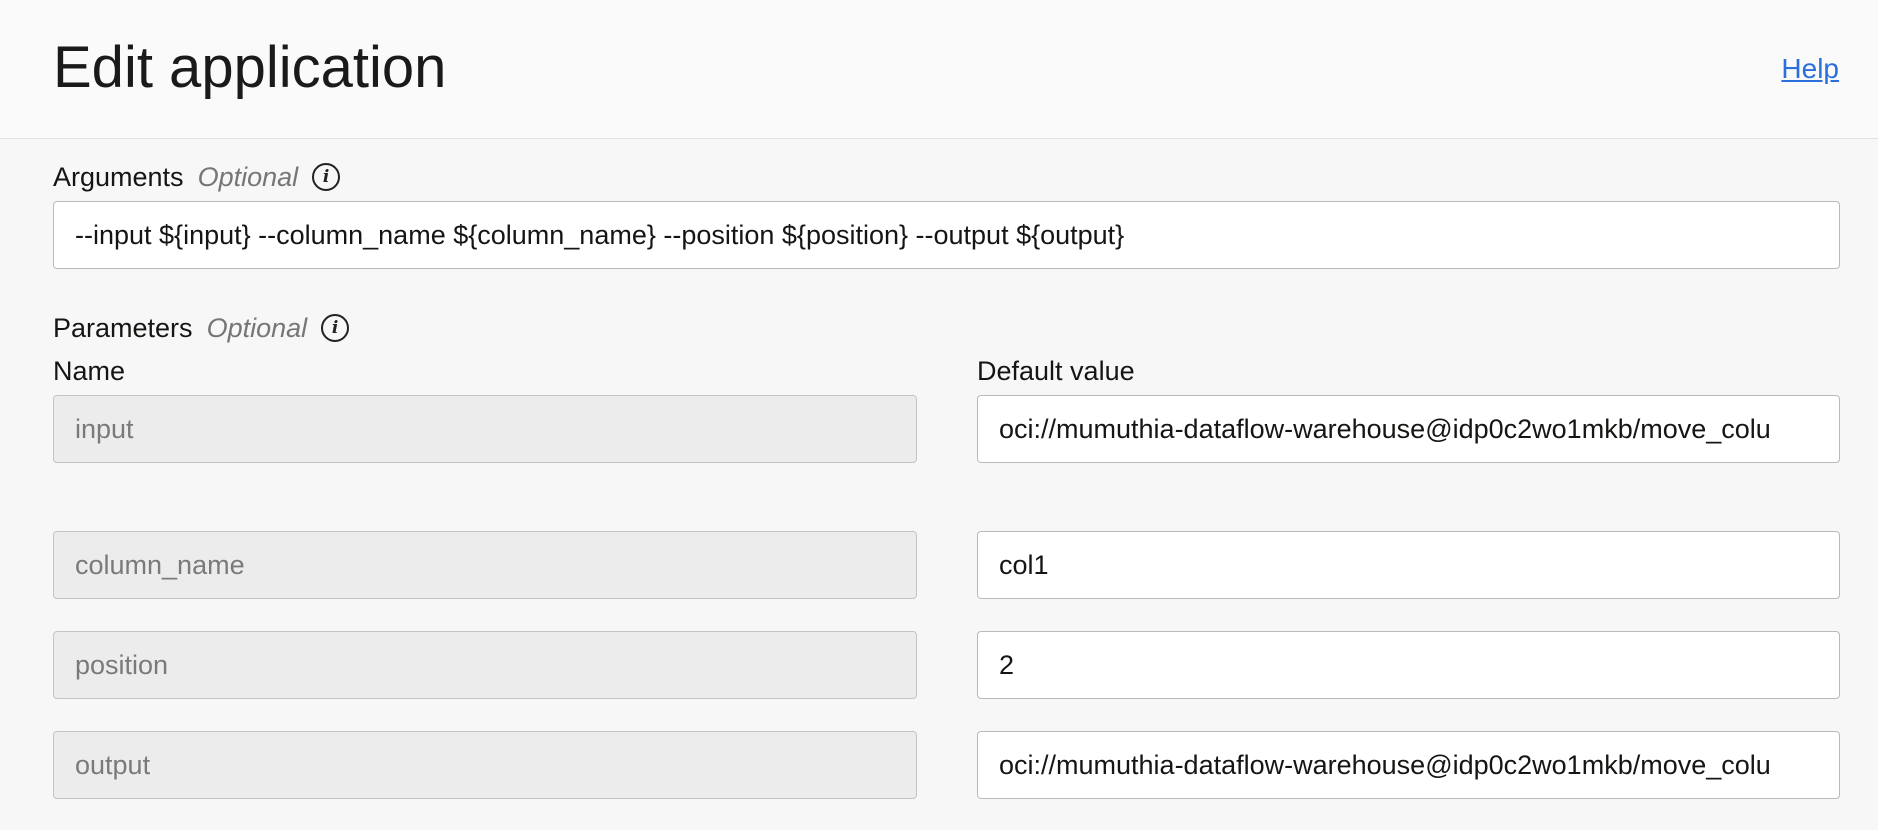 The image size is (1878, 830). What do you see at coordinates (1408, 565) in the screenshot?
I see `parameter-default-value-input: col1` at bounding box center [1408, 565].